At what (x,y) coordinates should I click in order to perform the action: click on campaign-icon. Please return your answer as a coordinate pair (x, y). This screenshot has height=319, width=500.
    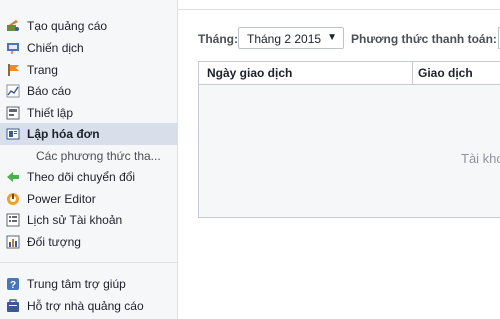
    Looking at the image, I should click on (13, 48).